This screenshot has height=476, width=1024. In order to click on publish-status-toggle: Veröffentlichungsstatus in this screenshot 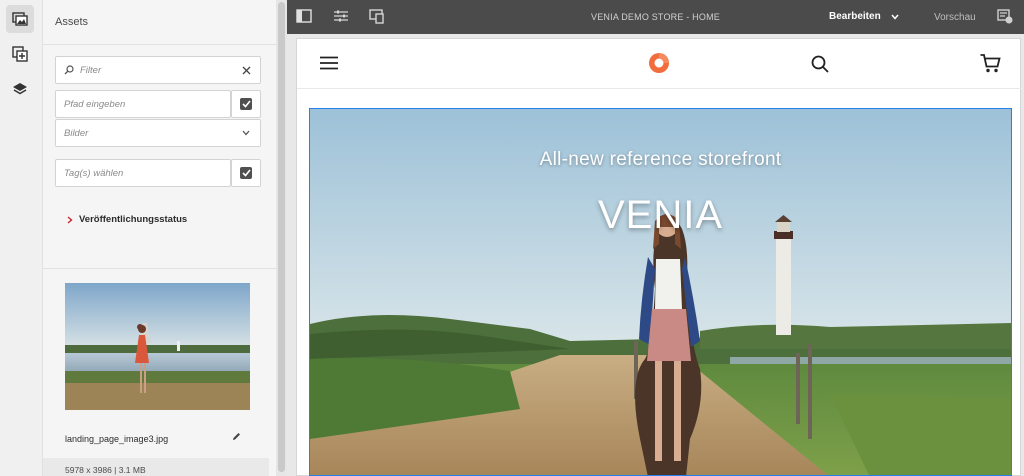, I will do `click(127, 219)`.